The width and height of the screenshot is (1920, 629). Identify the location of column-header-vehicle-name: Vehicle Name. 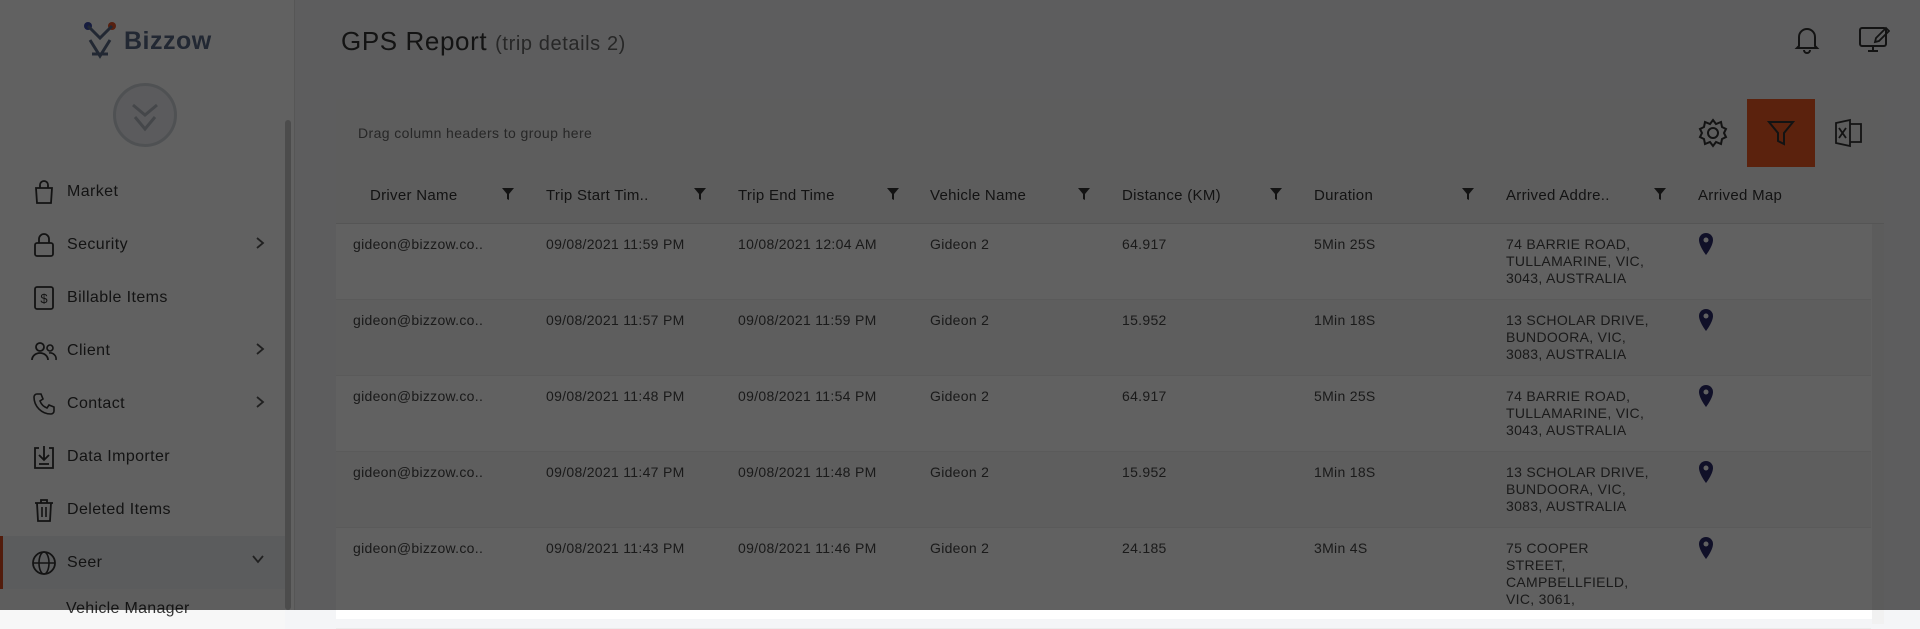
(978, 195).